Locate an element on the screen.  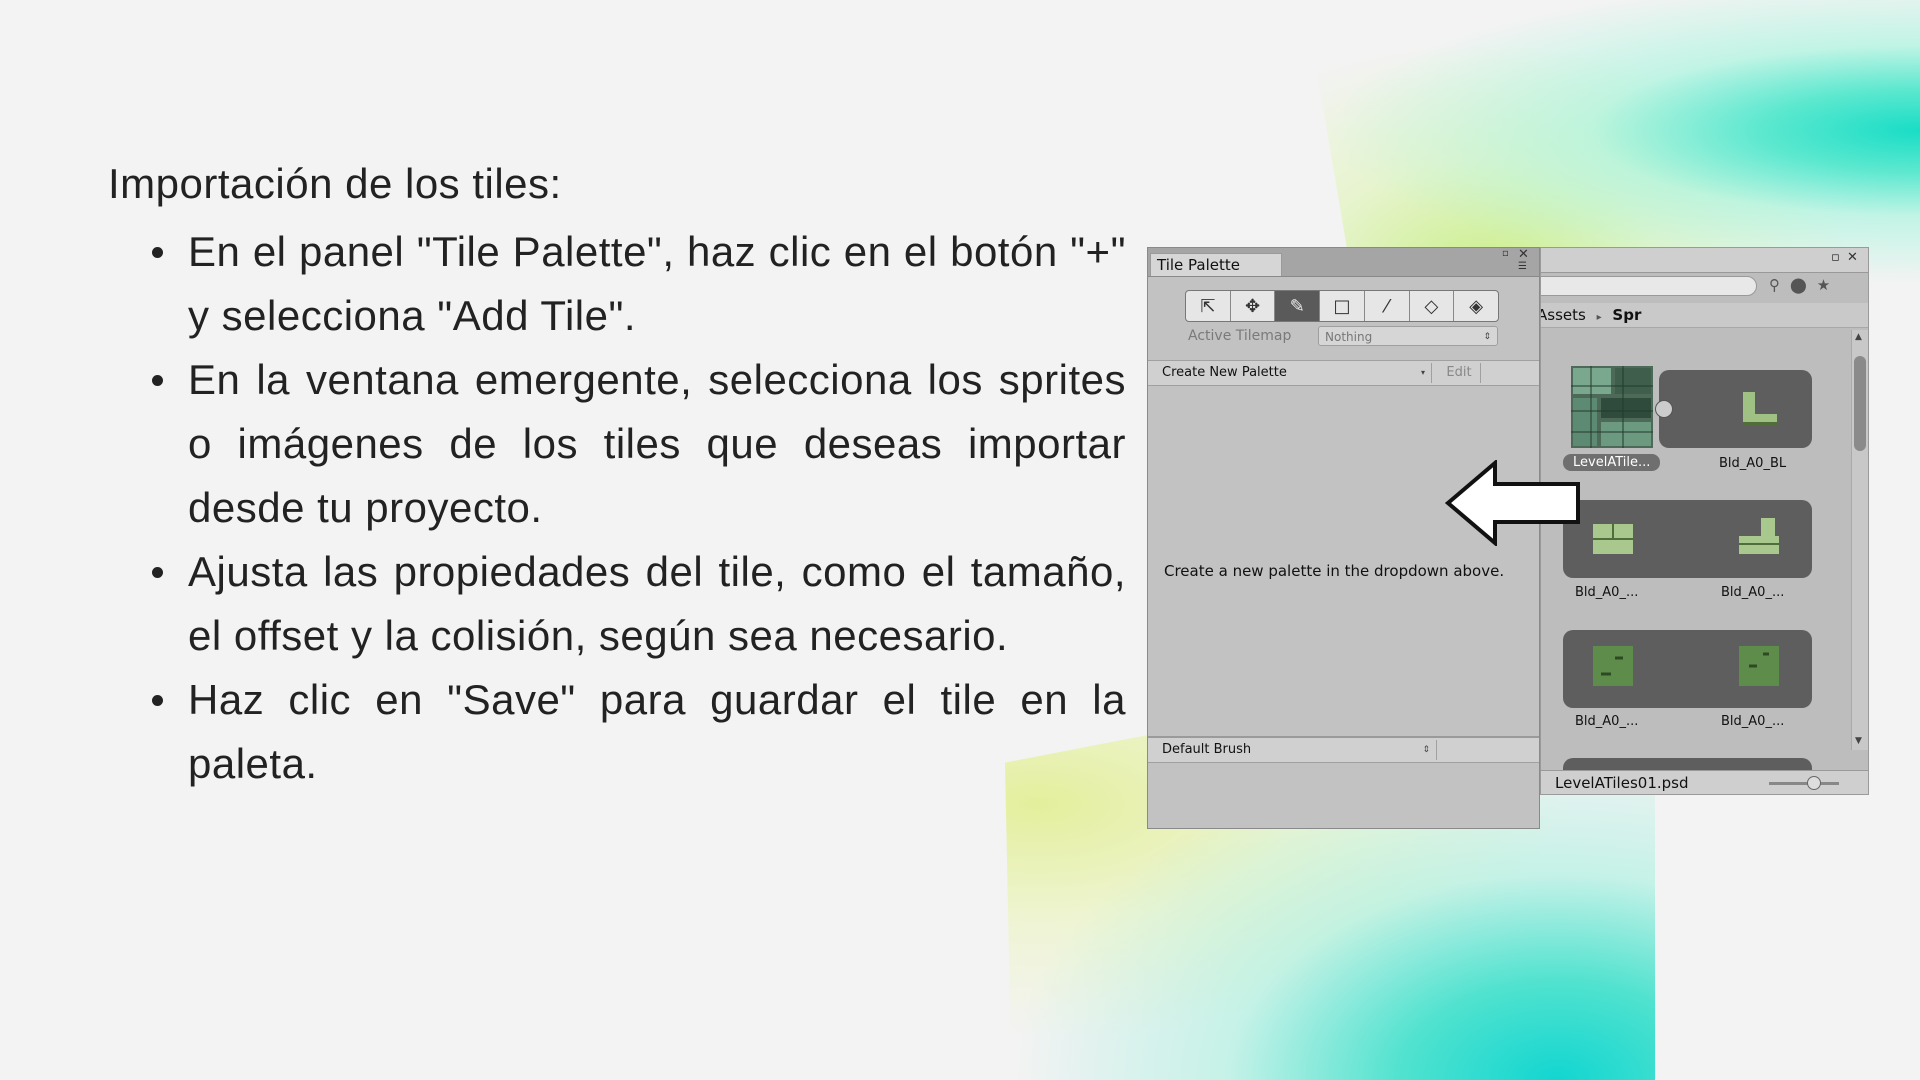
scrollbar-thumb is located at coordinates (1860, 403).